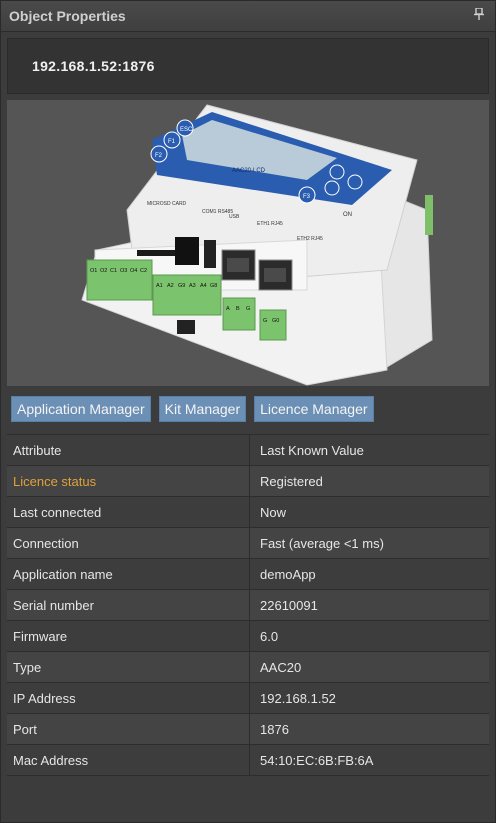  What do you see at coordinates (273, 512) in the screenshot?
I see `row-value: Now` at bounding box center [273, 512].